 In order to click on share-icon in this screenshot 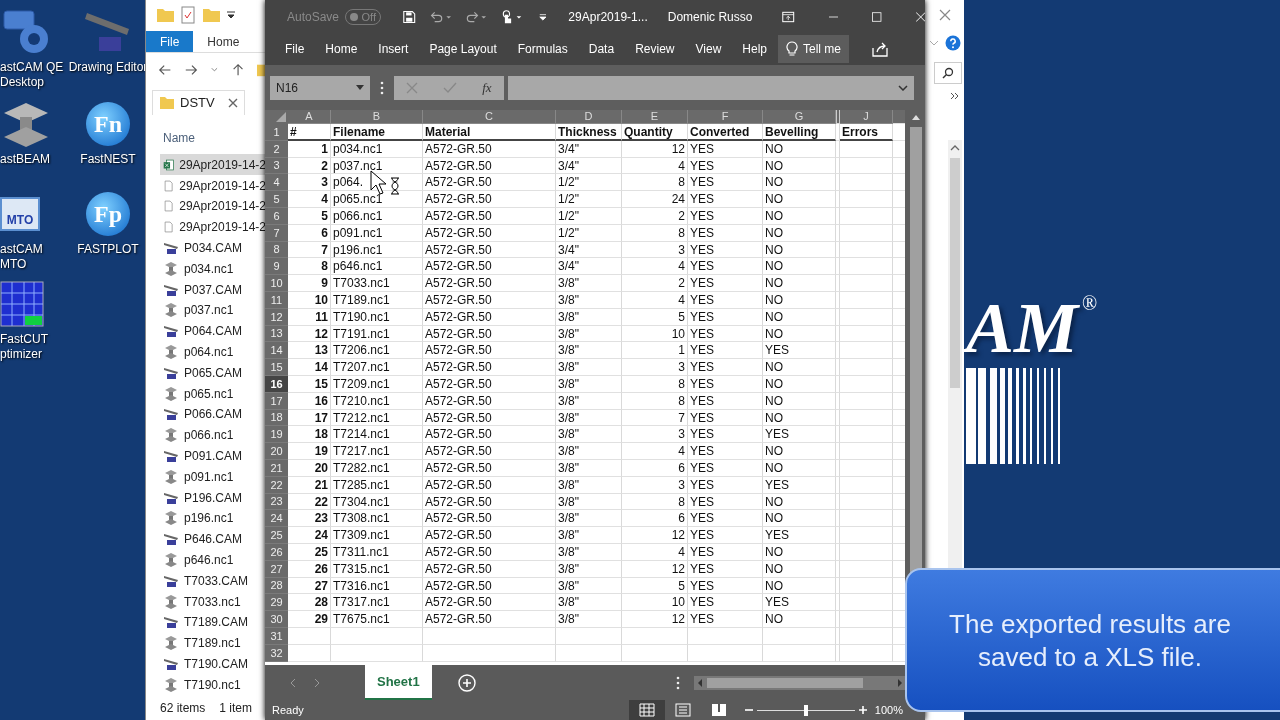, I will do `click(880, 49)`.